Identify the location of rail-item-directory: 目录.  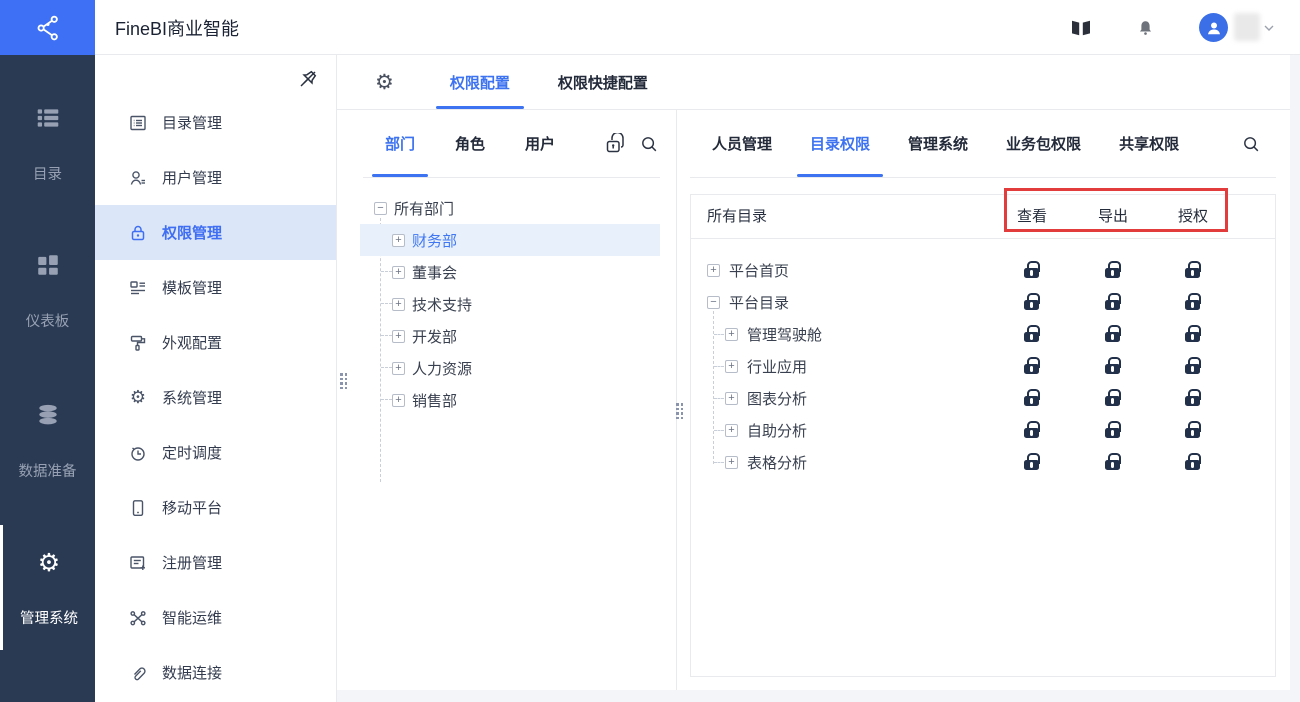
(47, 144).